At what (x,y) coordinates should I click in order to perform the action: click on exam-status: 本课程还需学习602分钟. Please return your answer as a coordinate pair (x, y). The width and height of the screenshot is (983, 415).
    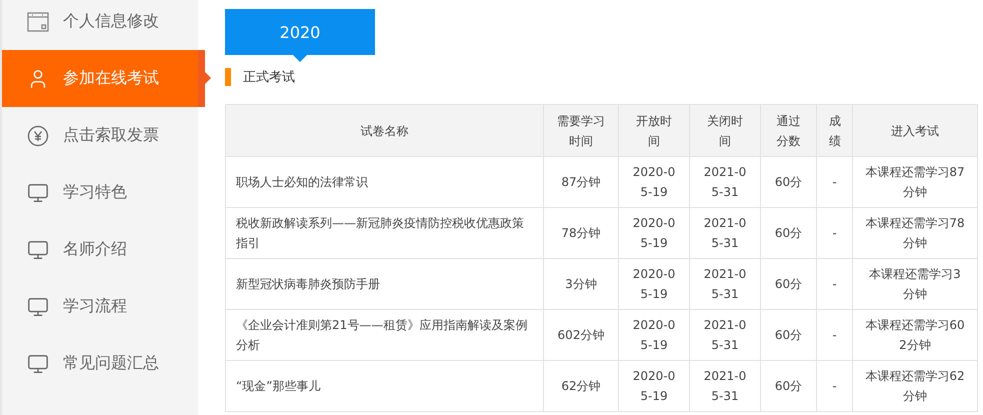
    Looking at the image, I should click on (915, 335).